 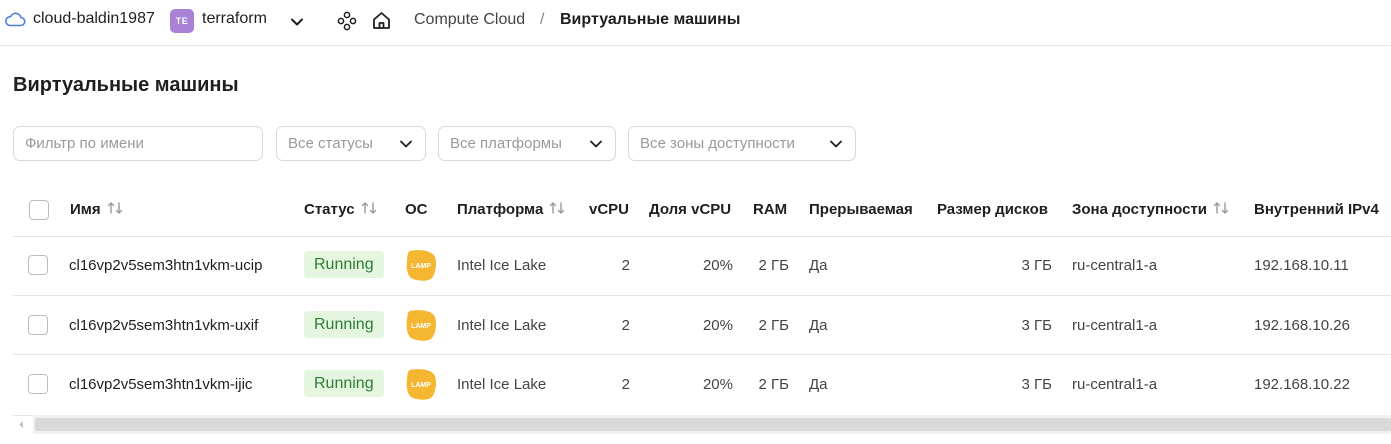 What do you see at coordinates (234, 19) in the screenshot?
I see `folder-name: terraform` at bounding box center [234, 19].